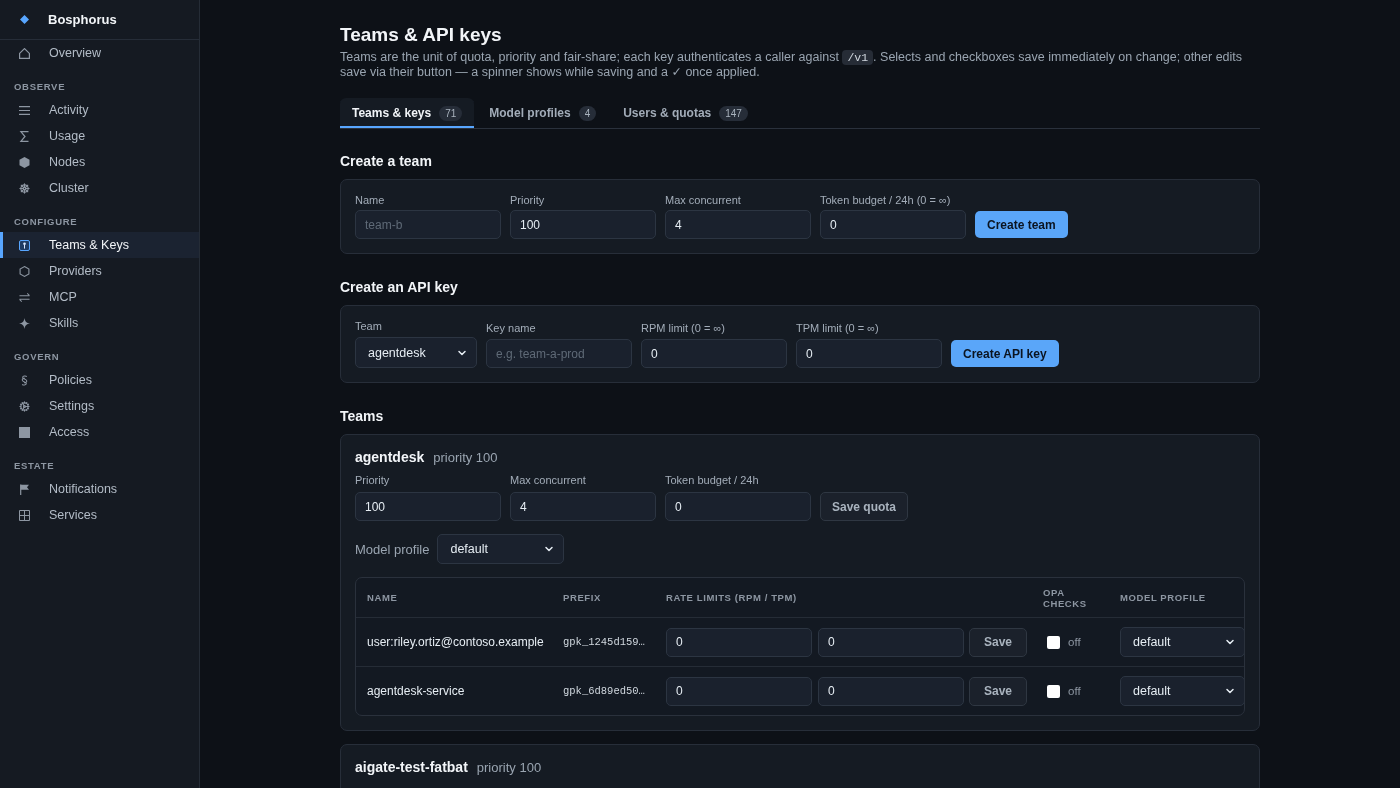 Image resolution: width=1400 pixels, height=788 pixels. What do you see at coordinates (792, 65) in the screenshot?
I see `page-description: Teams are the unit of quota, priority and fair-share; each key authenticates a caller against /v1 . Selects and checkboxes save immediately on change; other edits save via their button — a spinner shows while saving and a ✓ once applied.` at bounding box center [792, 65].